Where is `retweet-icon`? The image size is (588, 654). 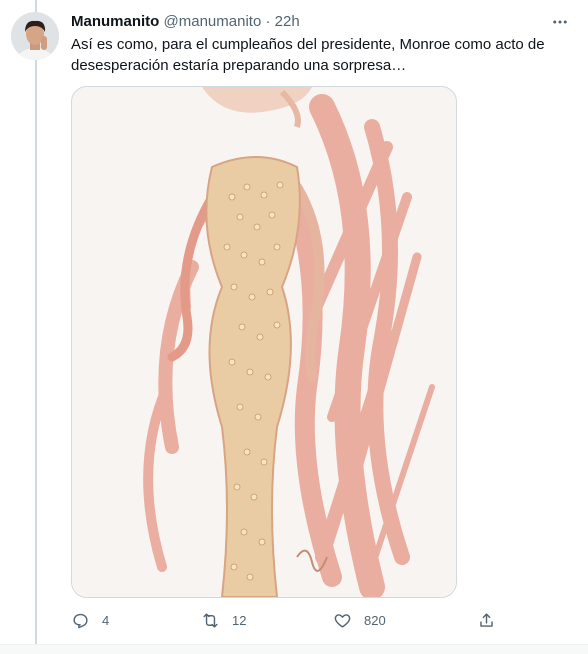 retweet-icon is located at coordinates (210, 620).